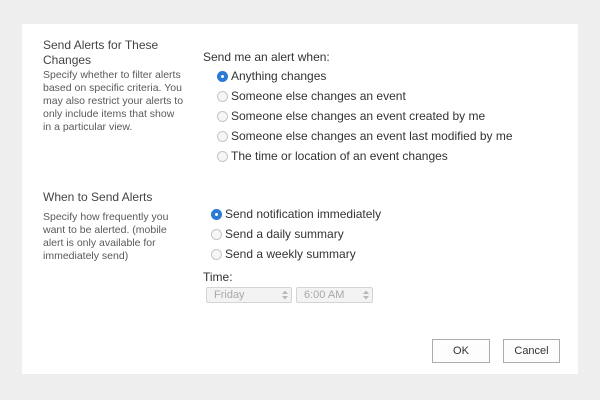  What do you see at coordinates (98, 197) in the screenshot?
I see `when-section-title: When to Send Alerts` at bounding box center [98, 197].